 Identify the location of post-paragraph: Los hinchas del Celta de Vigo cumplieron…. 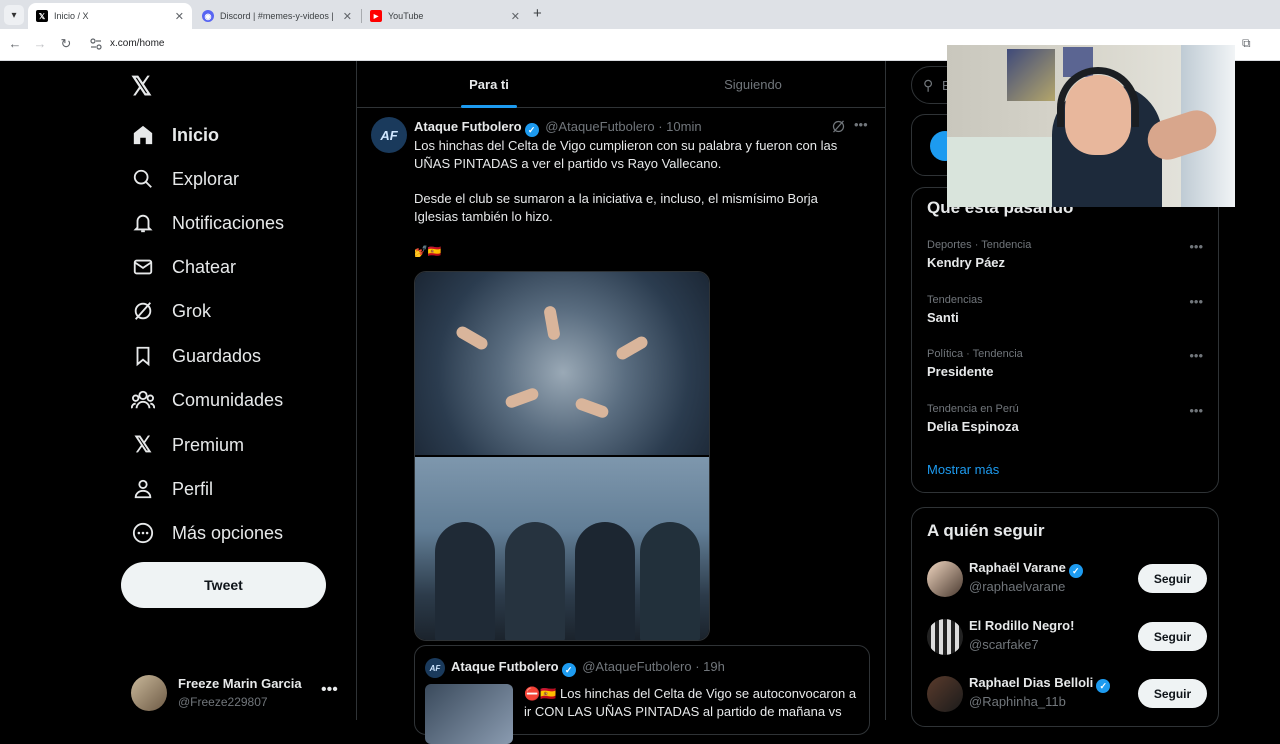
(626, 154).